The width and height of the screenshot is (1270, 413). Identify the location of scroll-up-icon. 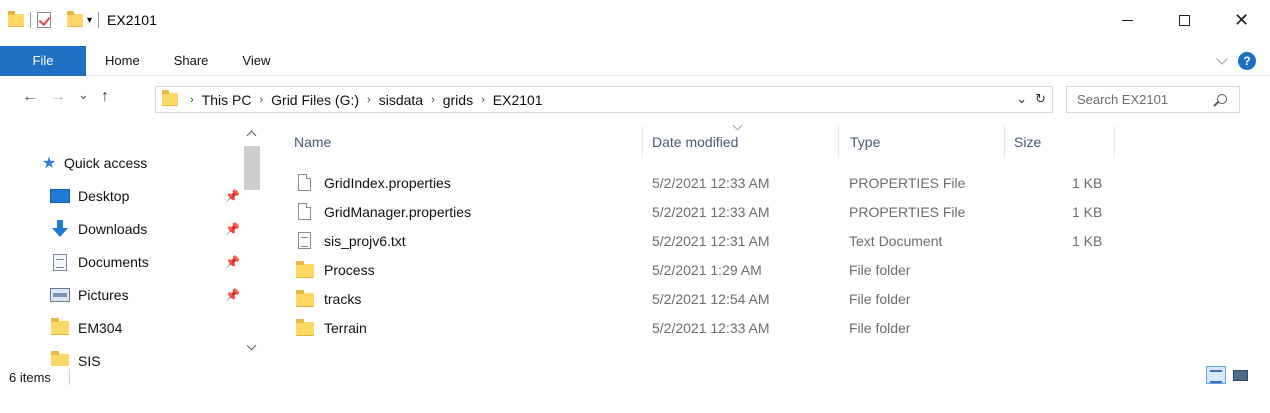
(251, 135).